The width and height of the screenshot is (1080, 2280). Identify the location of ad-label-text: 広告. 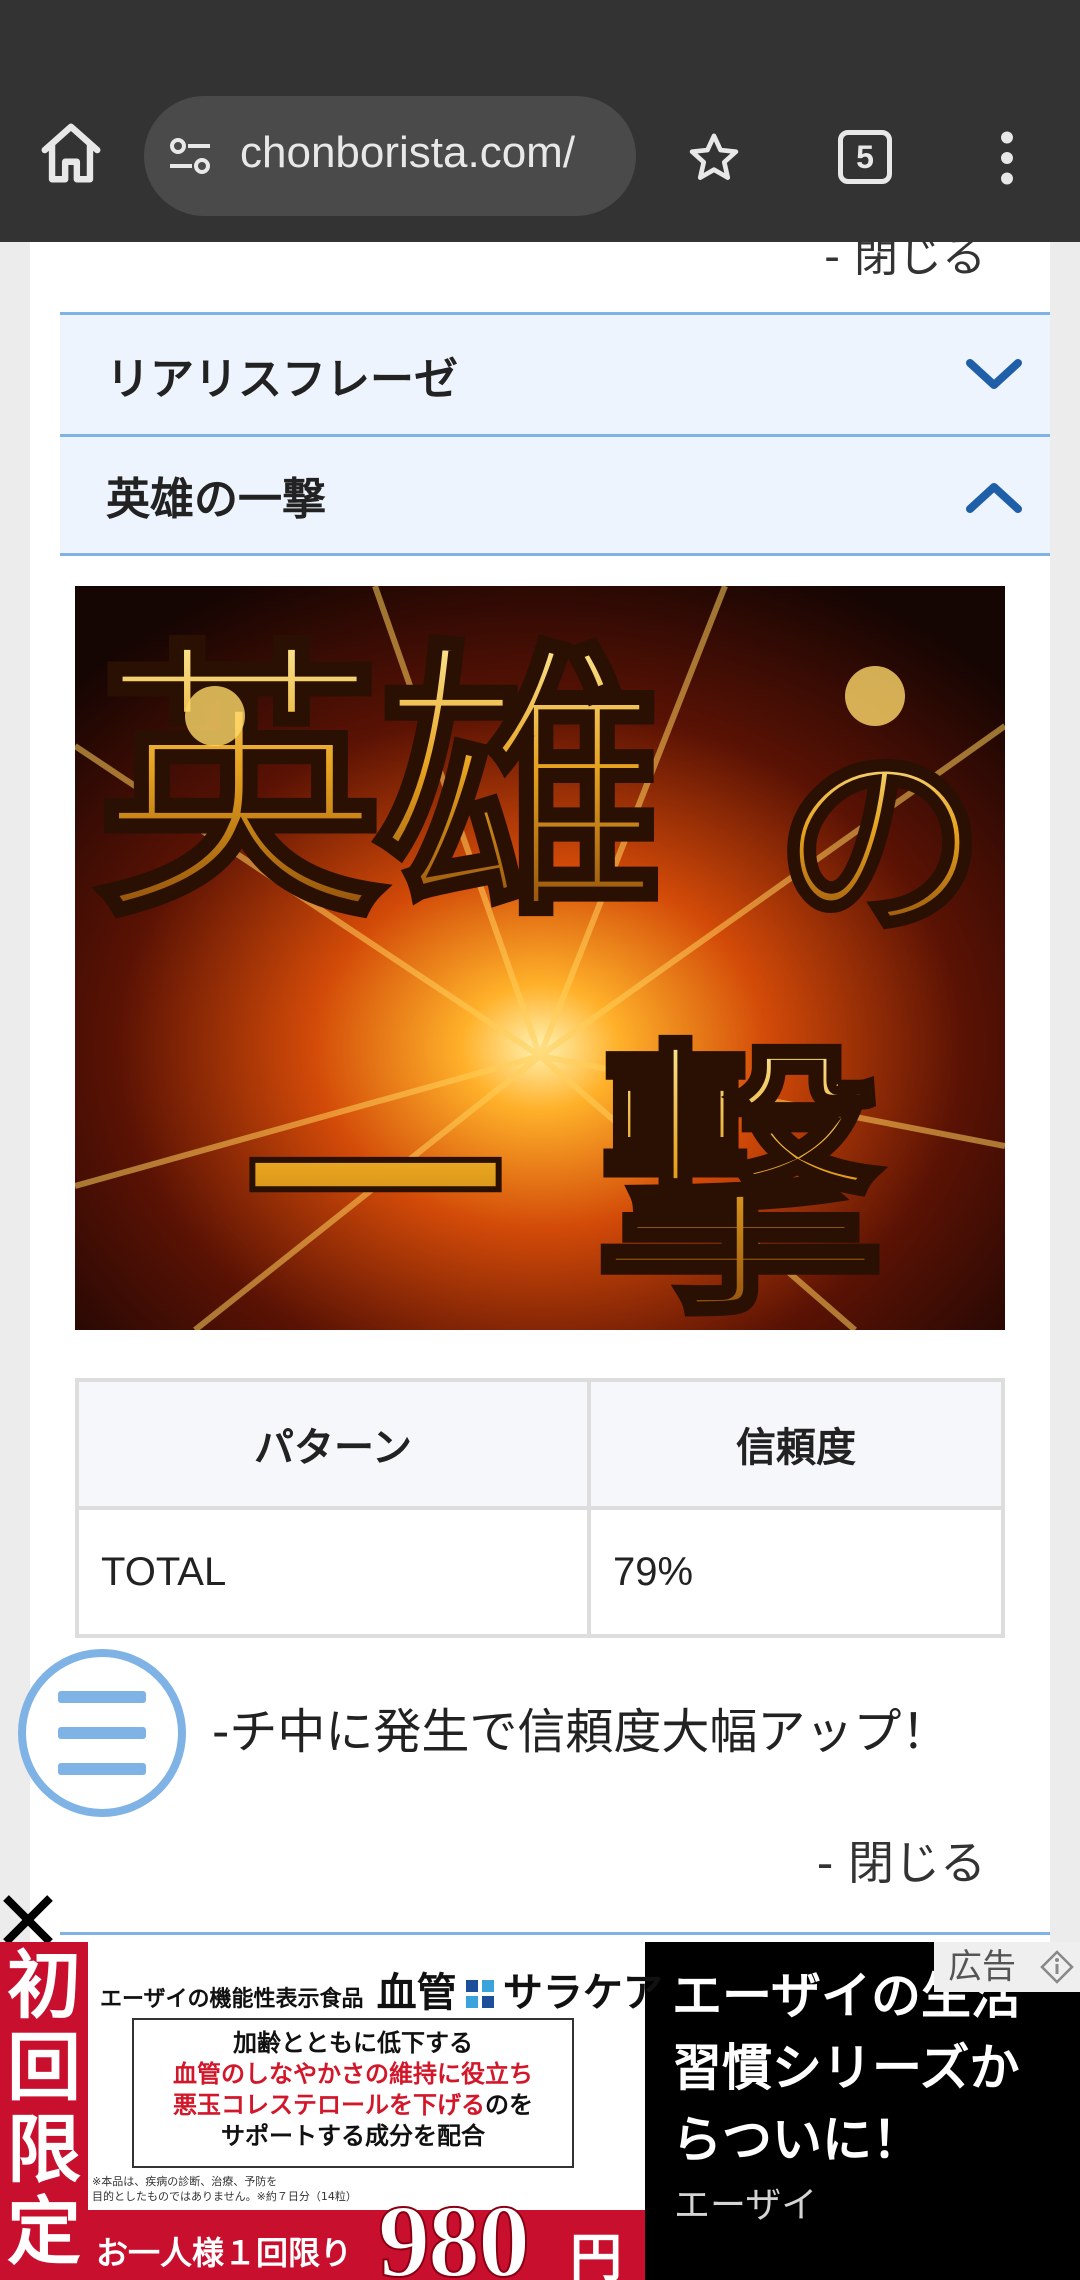
(982, 1967).